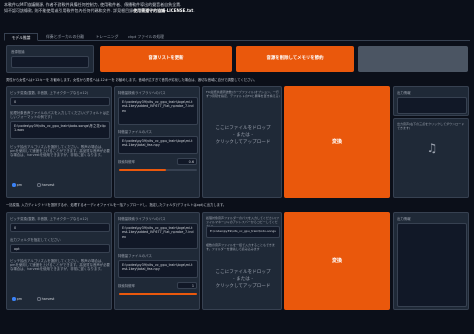  Describe the element at coordinates (126, 162) in the screenshot. I see `single-ratio-label: 検索特徴率` at that location.